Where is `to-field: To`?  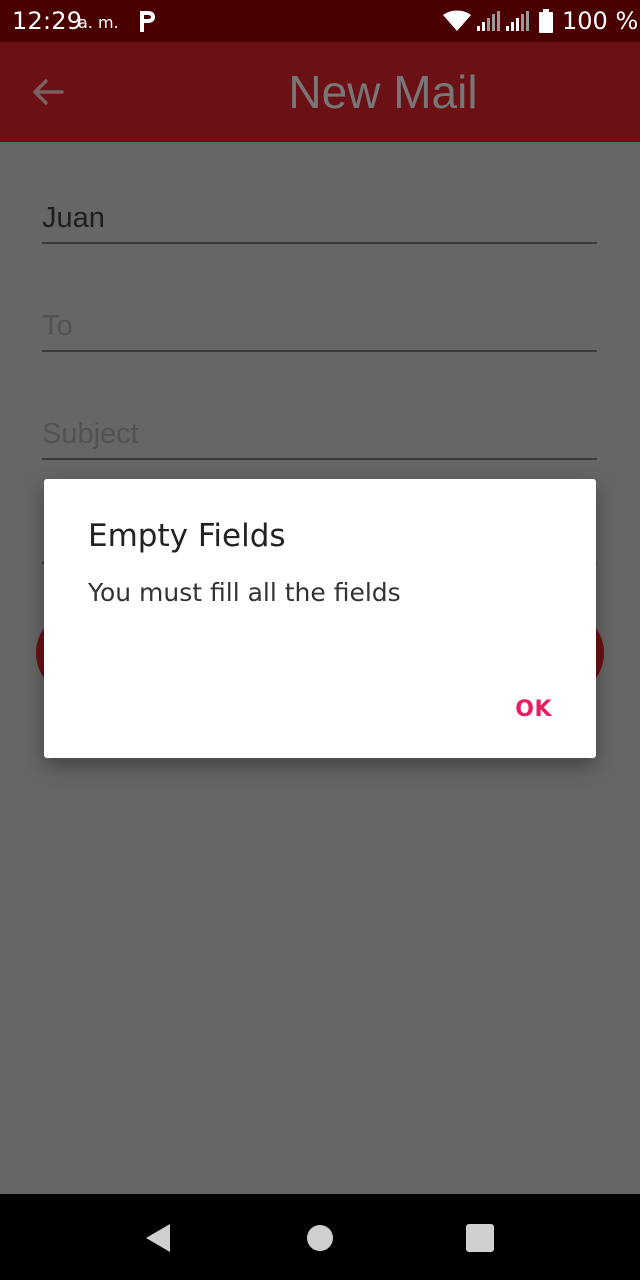
to-field: To is located at coordinates (319, 321).